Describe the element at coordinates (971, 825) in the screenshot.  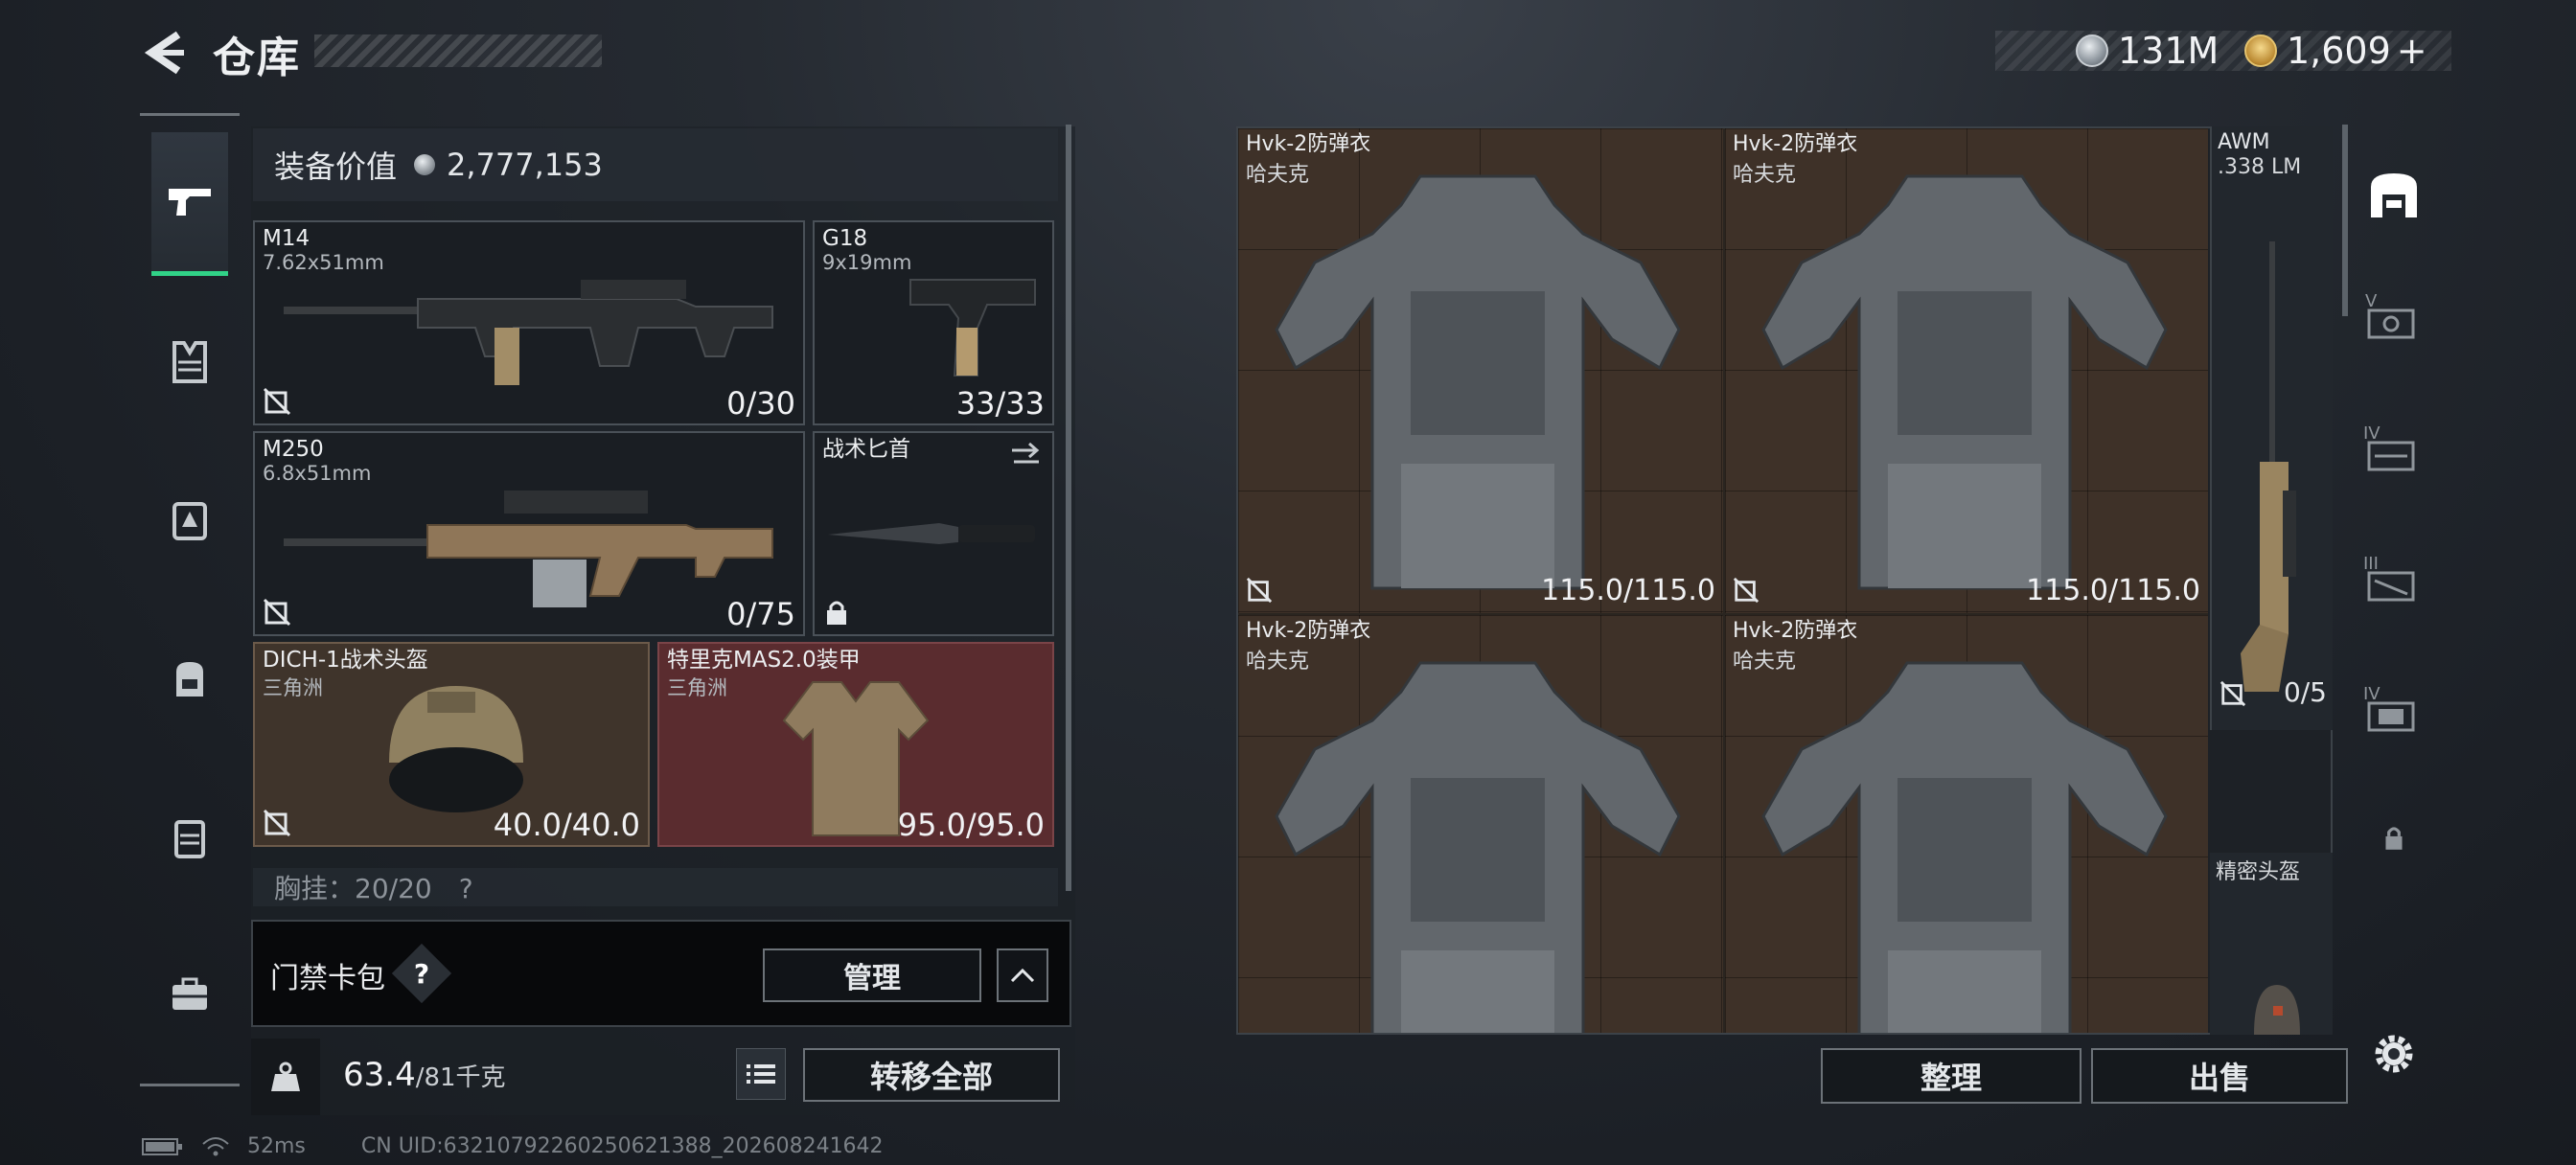
I see `item-durability: 95.0/95.0` at that location.